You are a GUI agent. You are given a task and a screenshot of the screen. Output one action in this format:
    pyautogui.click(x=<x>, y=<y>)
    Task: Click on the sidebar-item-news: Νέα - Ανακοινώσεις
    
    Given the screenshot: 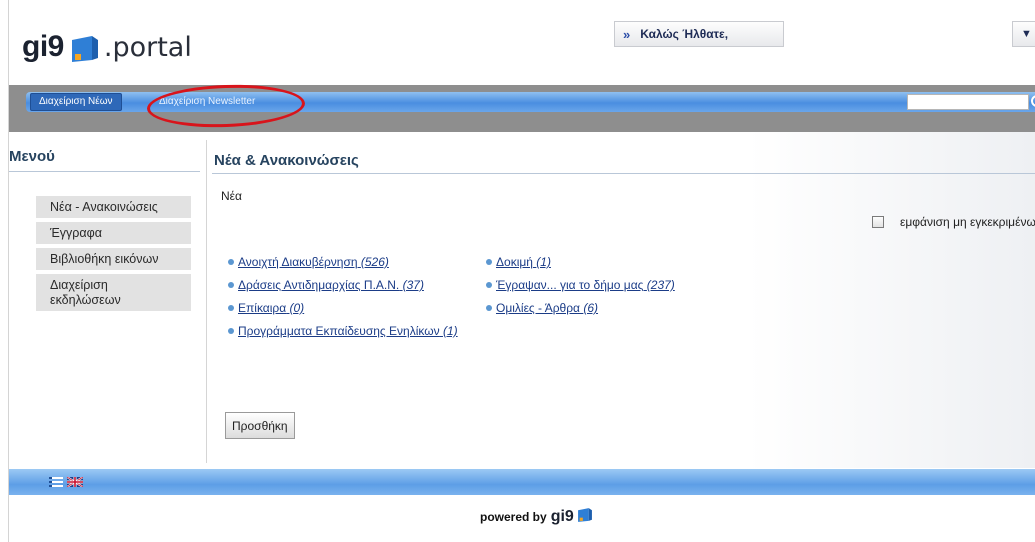 What is the action you would take?
    pyautogui.click(x=113, y=207)
    